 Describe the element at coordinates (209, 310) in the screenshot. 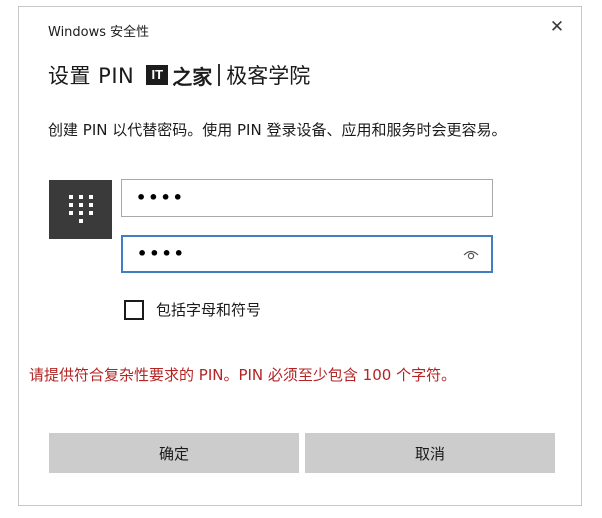

I see `include-letters-label: 包括字母和符号` at that location.